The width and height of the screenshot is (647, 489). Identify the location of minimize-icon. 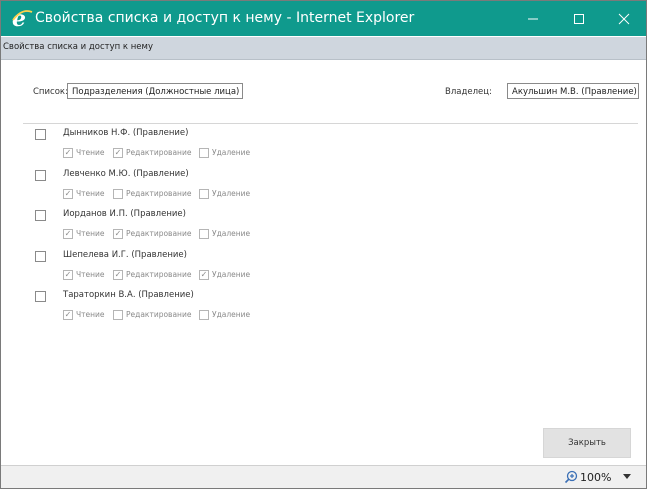
(533, 18).